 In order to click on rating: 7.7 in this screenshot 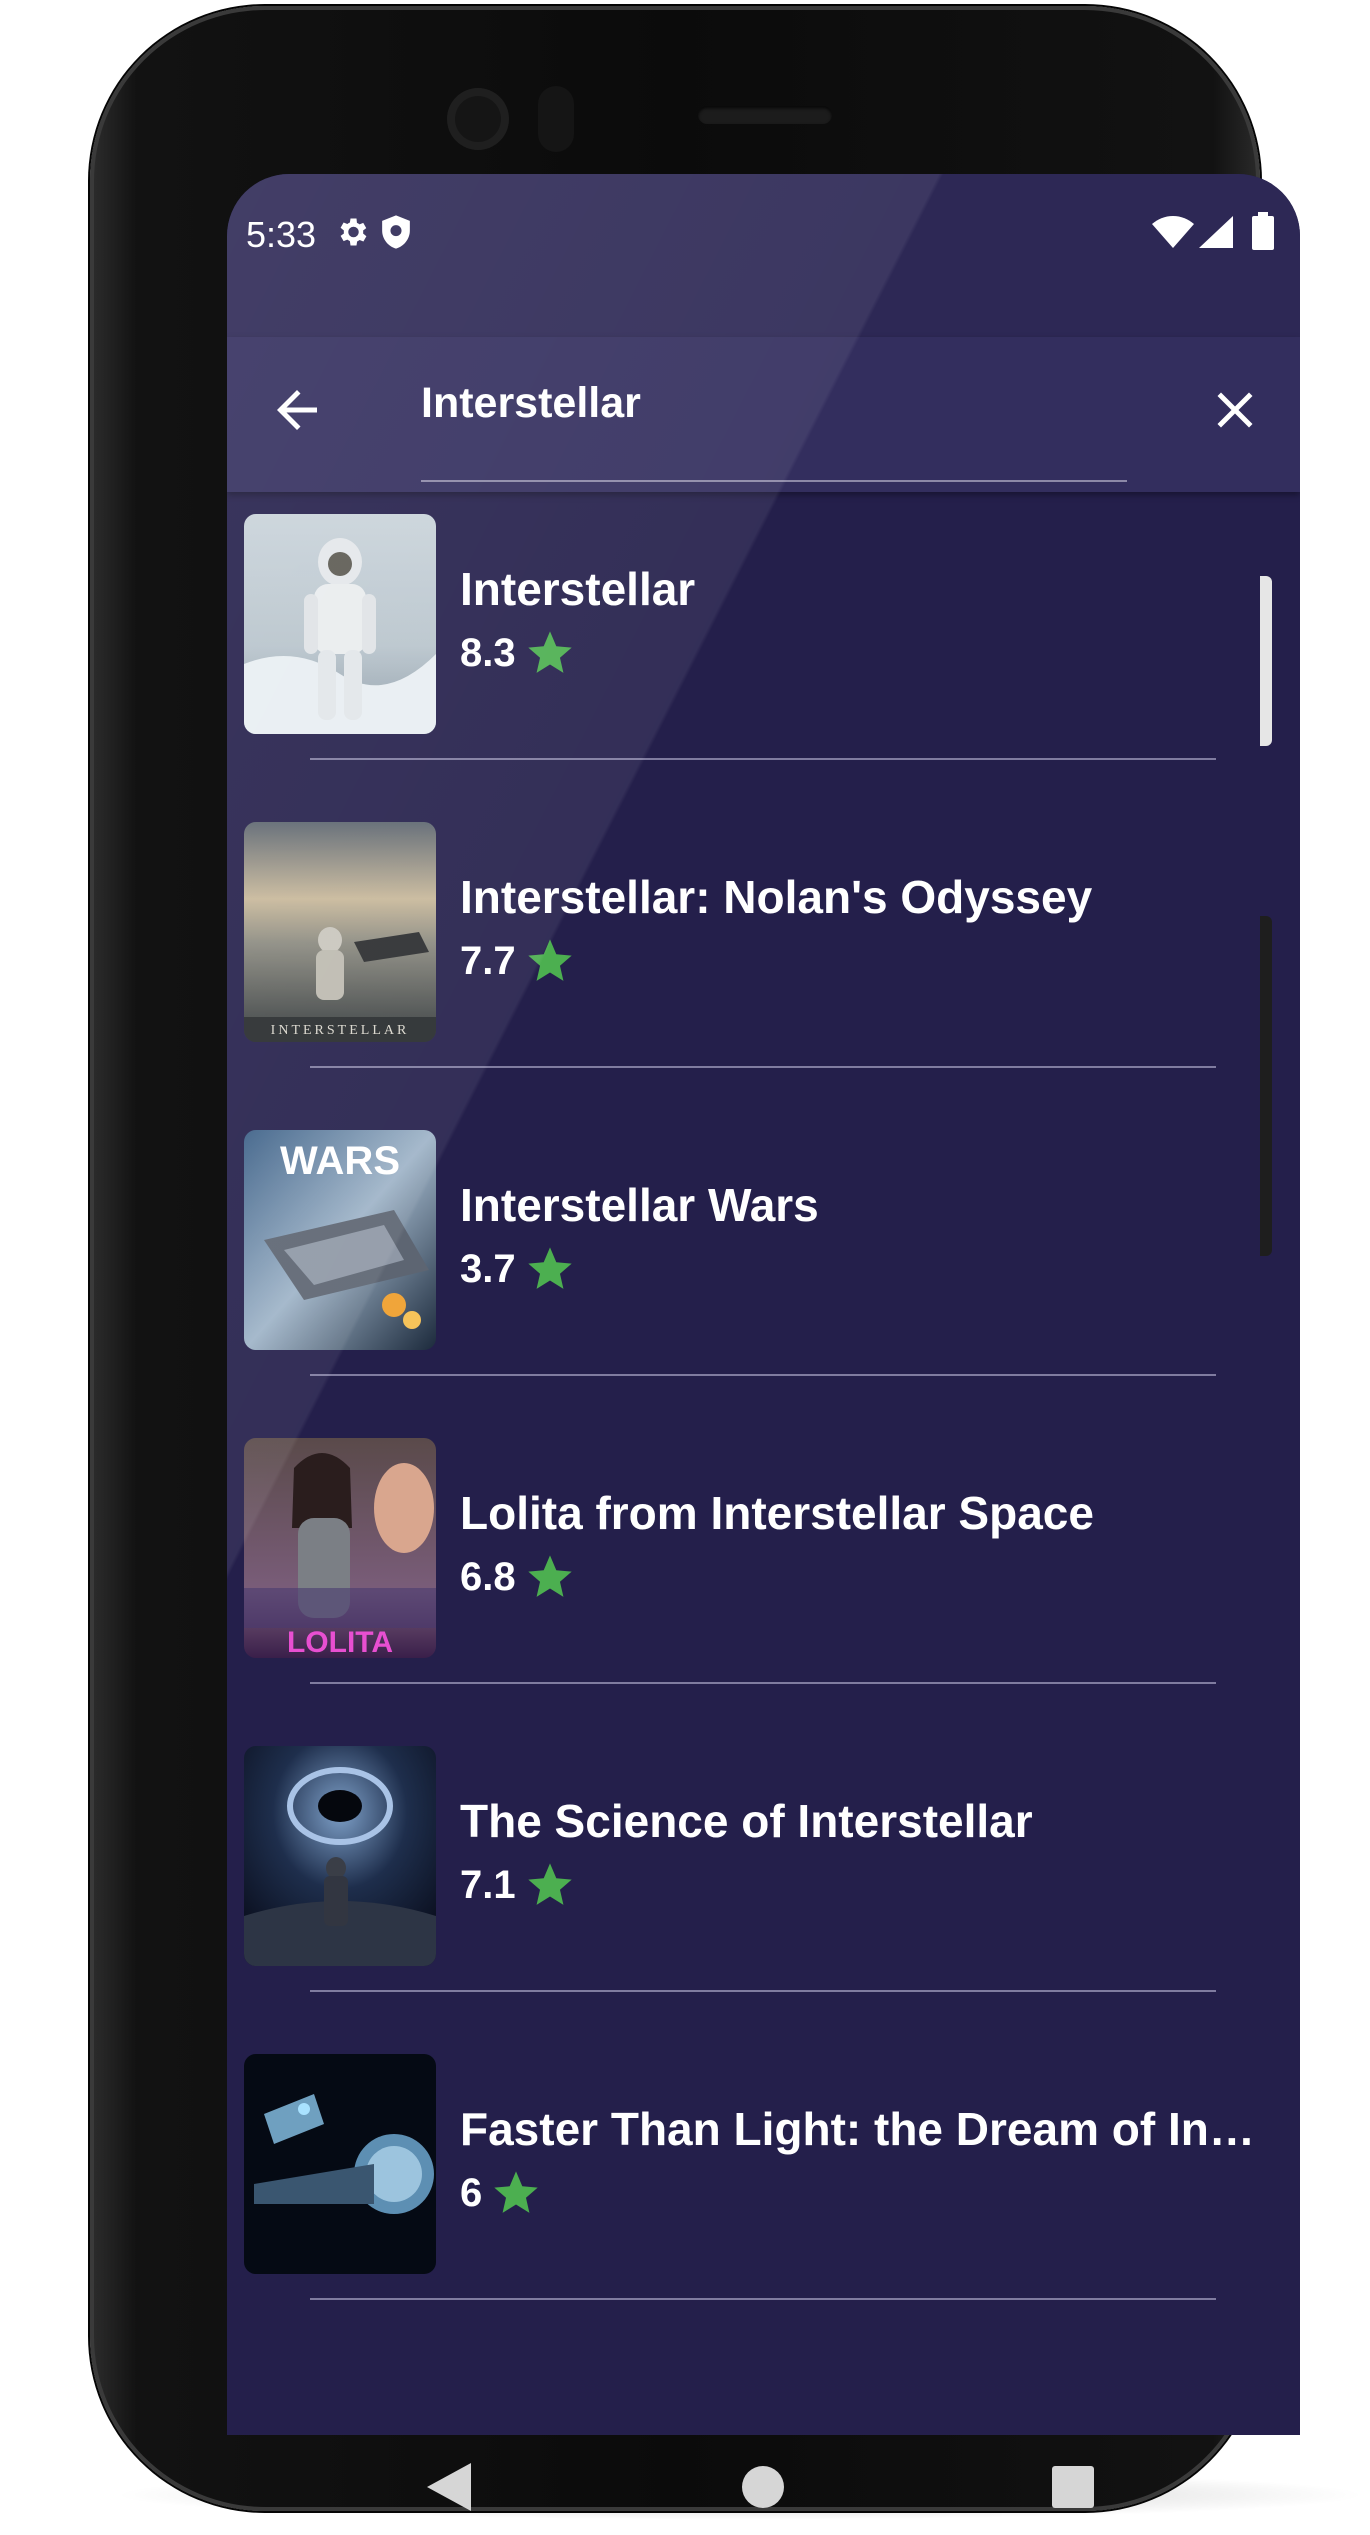, I will do `click(518, 961)`.